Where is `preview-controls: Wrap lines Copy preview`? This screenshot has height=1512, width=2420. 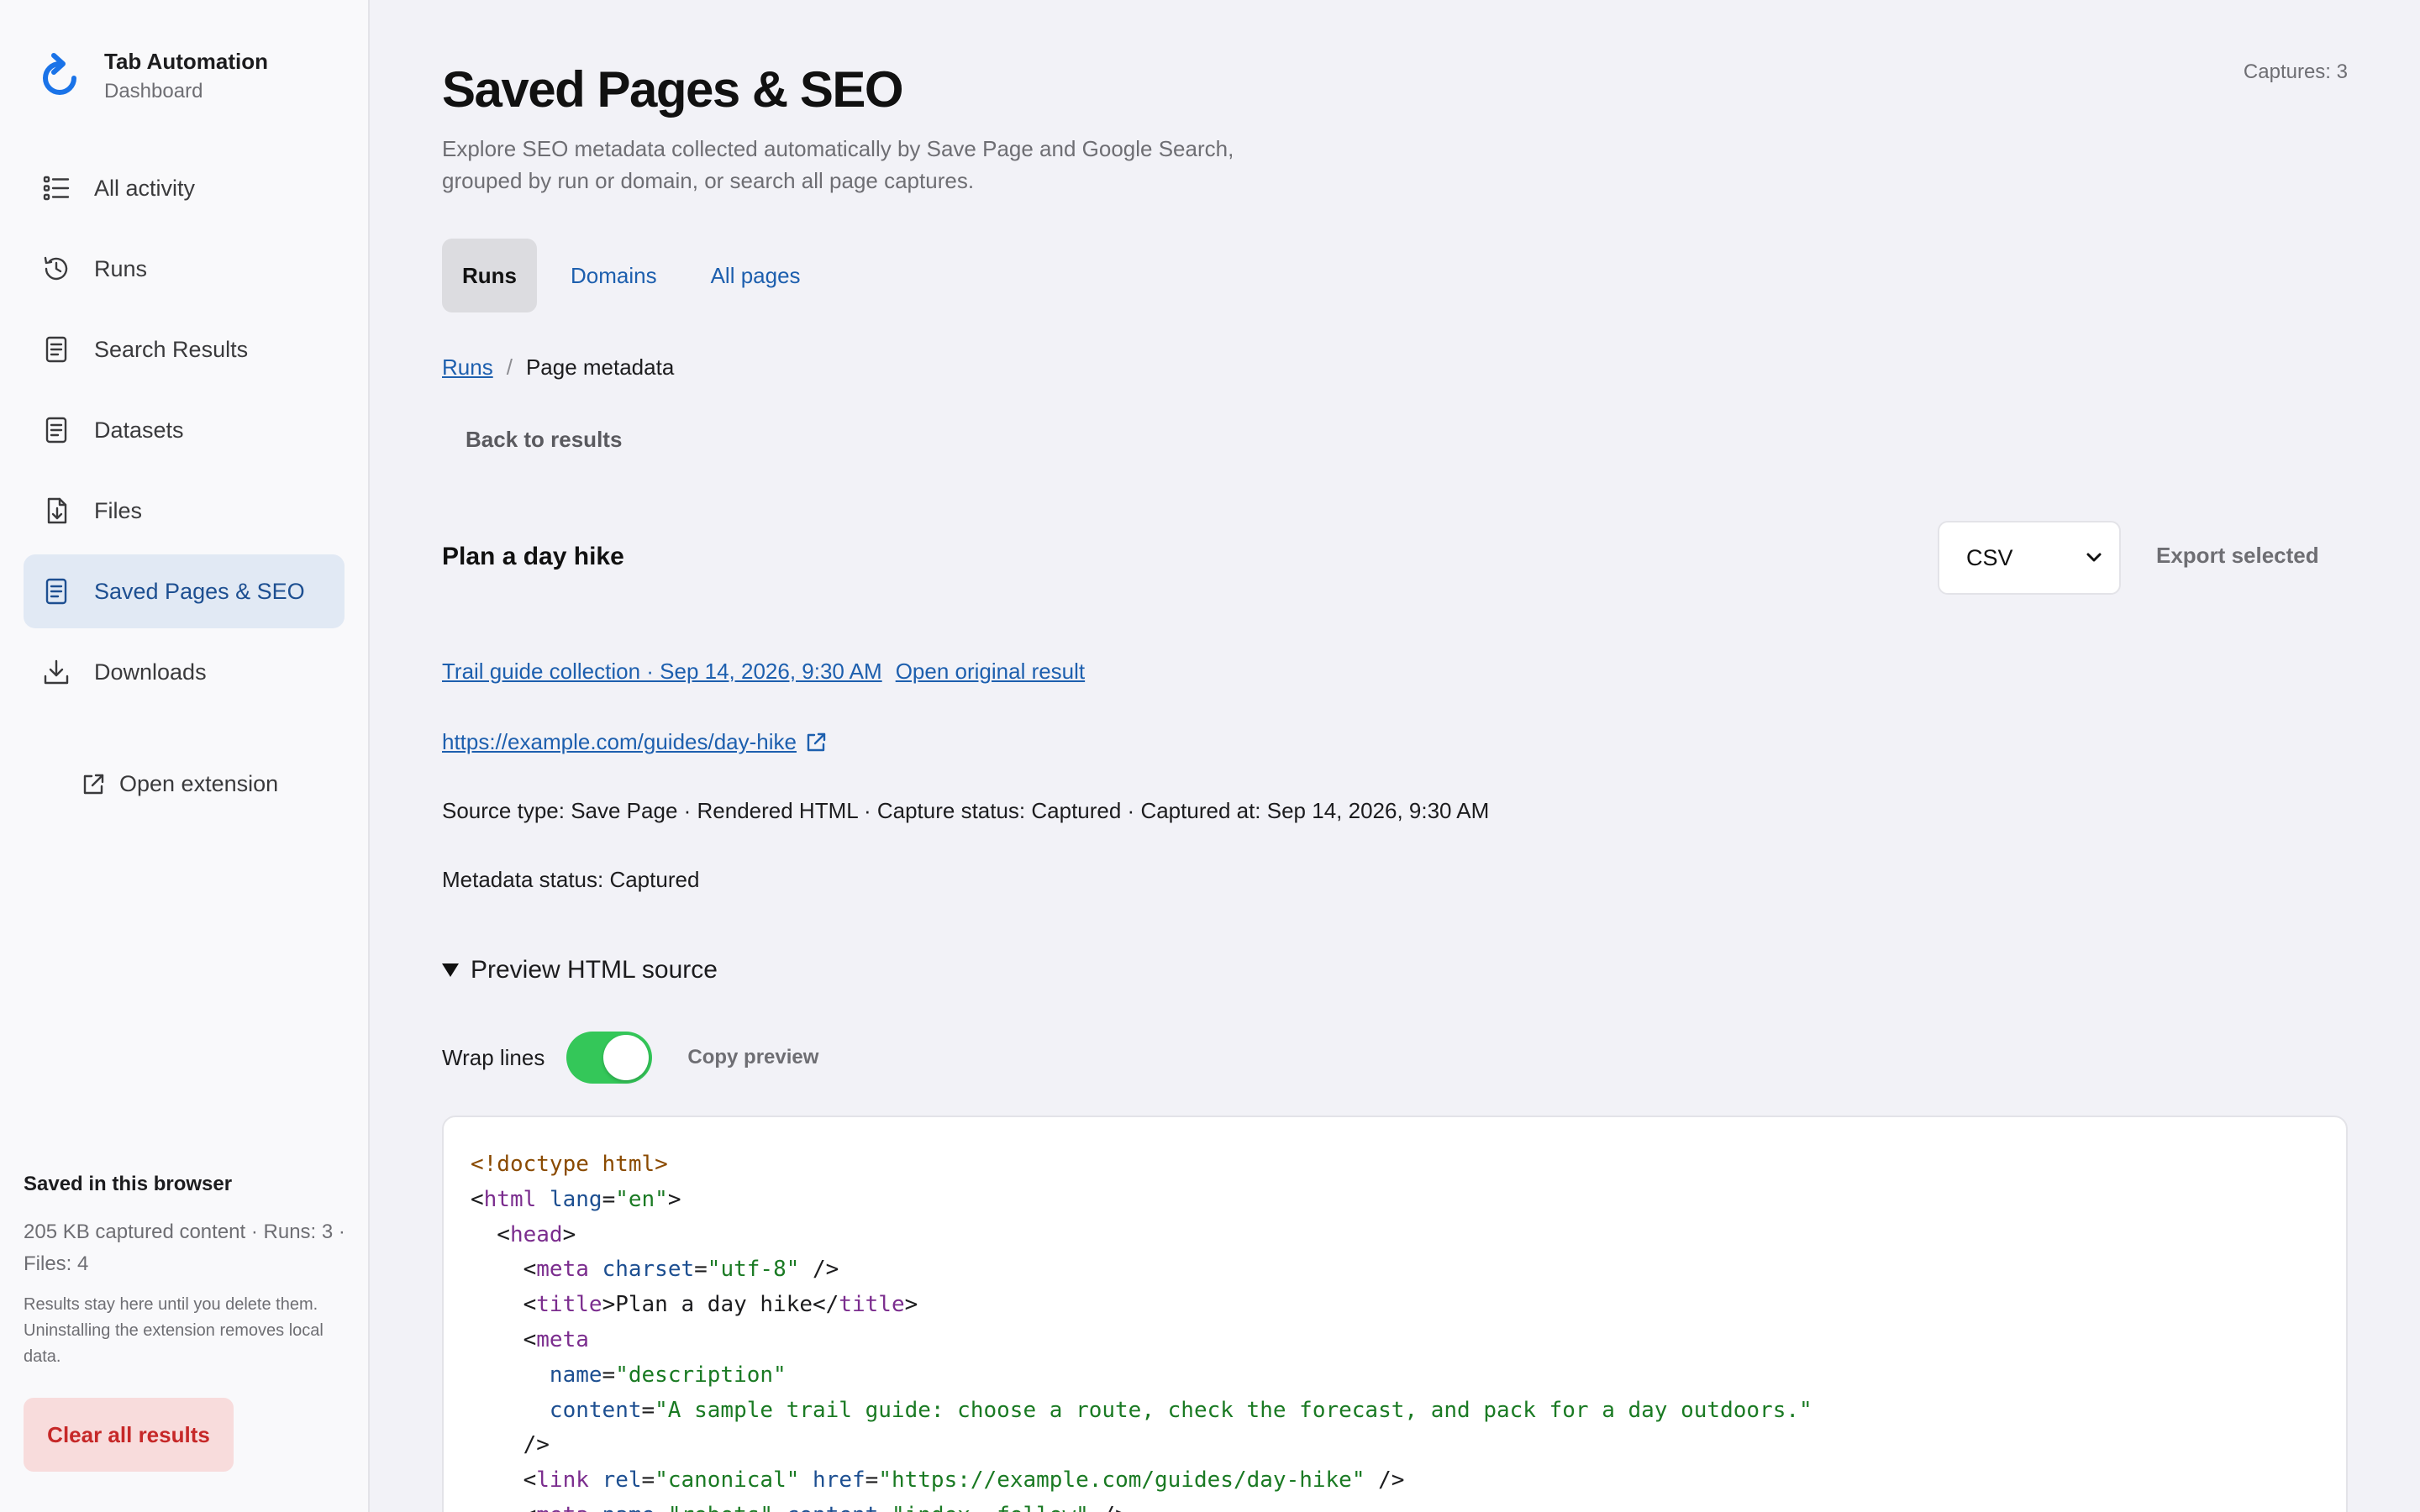
preview-controls: Wrap lines Copy preview is located at coordinates (630, 1058).